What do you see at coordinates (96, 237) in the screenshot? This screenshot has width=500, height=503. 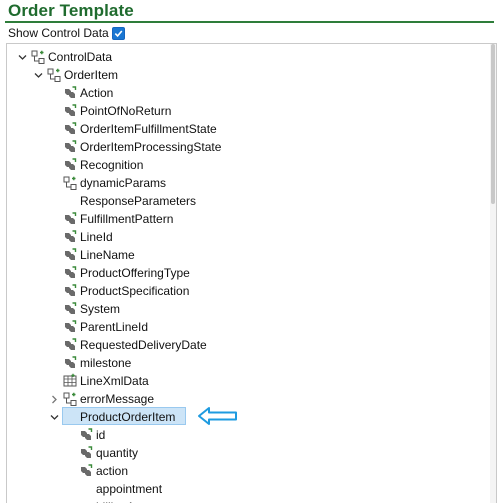 I see `tree-node-label: LineId` at bounding box center [96, 237].